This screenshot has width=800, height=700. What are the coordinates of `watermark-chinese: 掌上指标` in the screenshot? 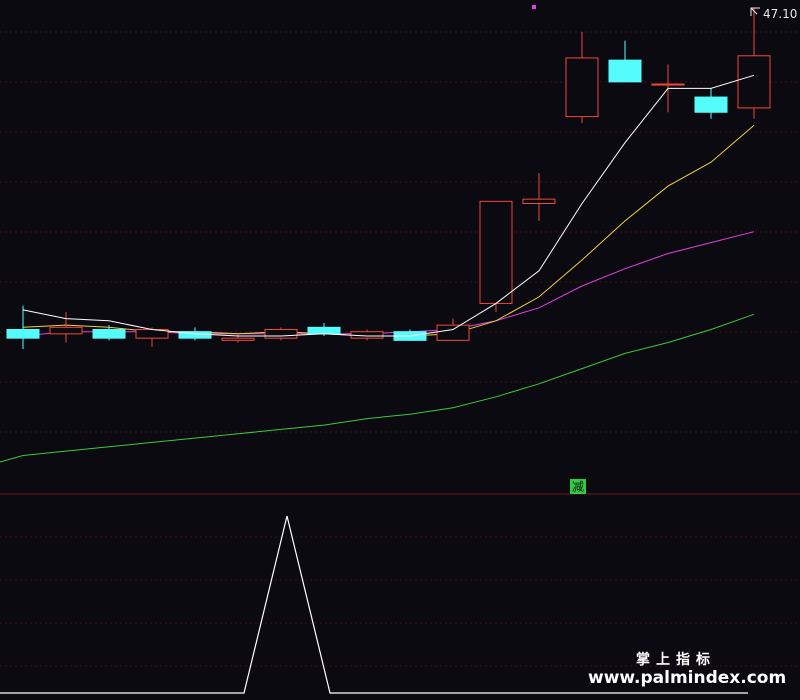 It's located at (676, 659).